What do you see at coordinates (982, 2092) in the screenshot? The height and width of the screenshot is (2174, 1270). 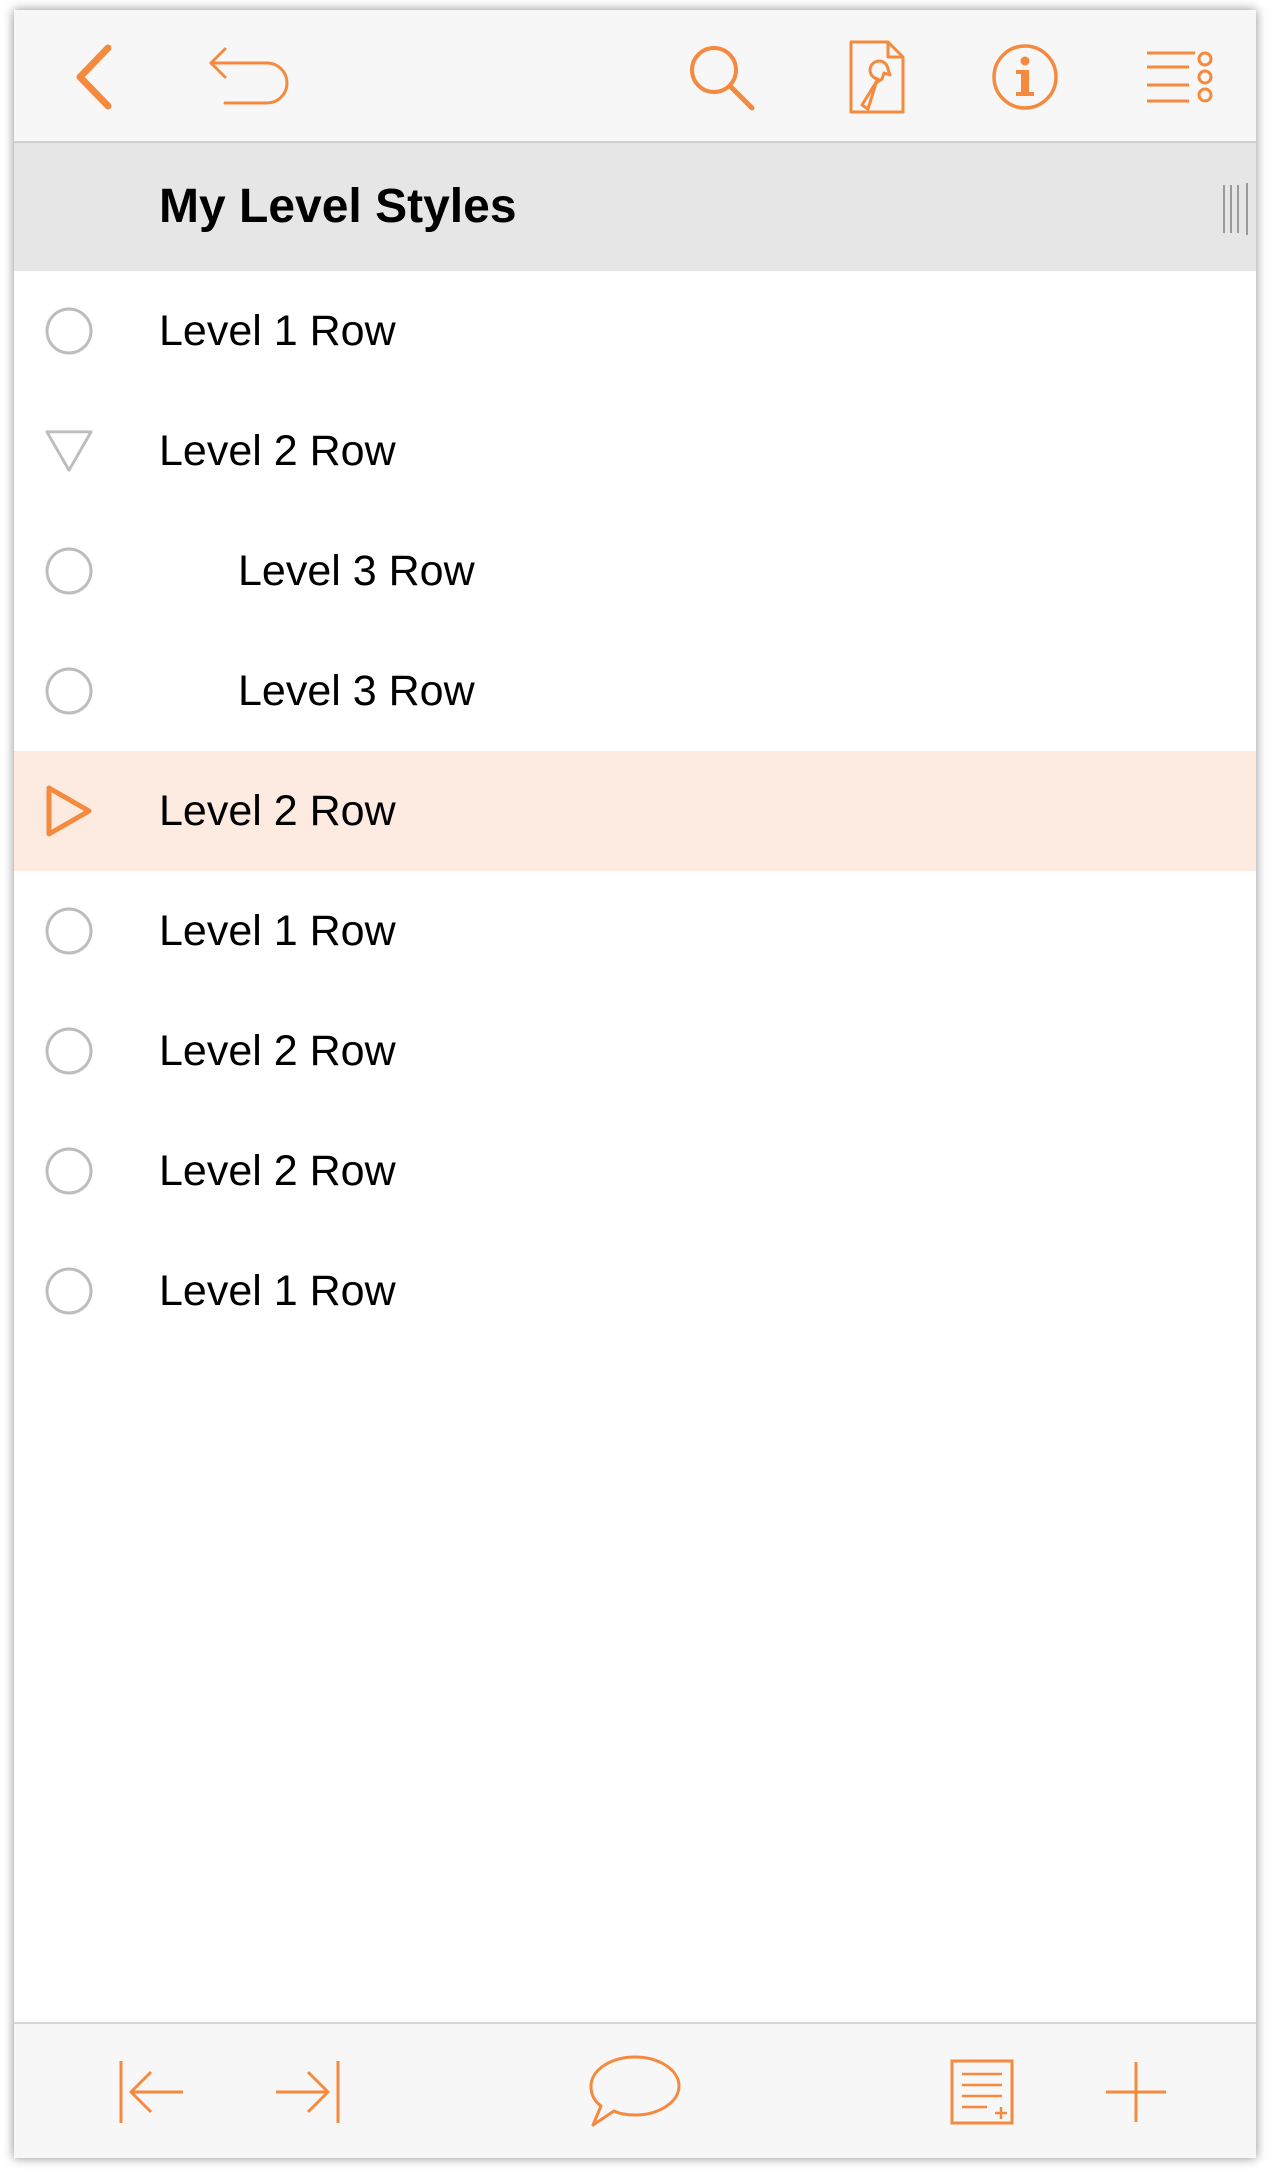 I see `add-note-icon` at bounding box center [982, 2092].